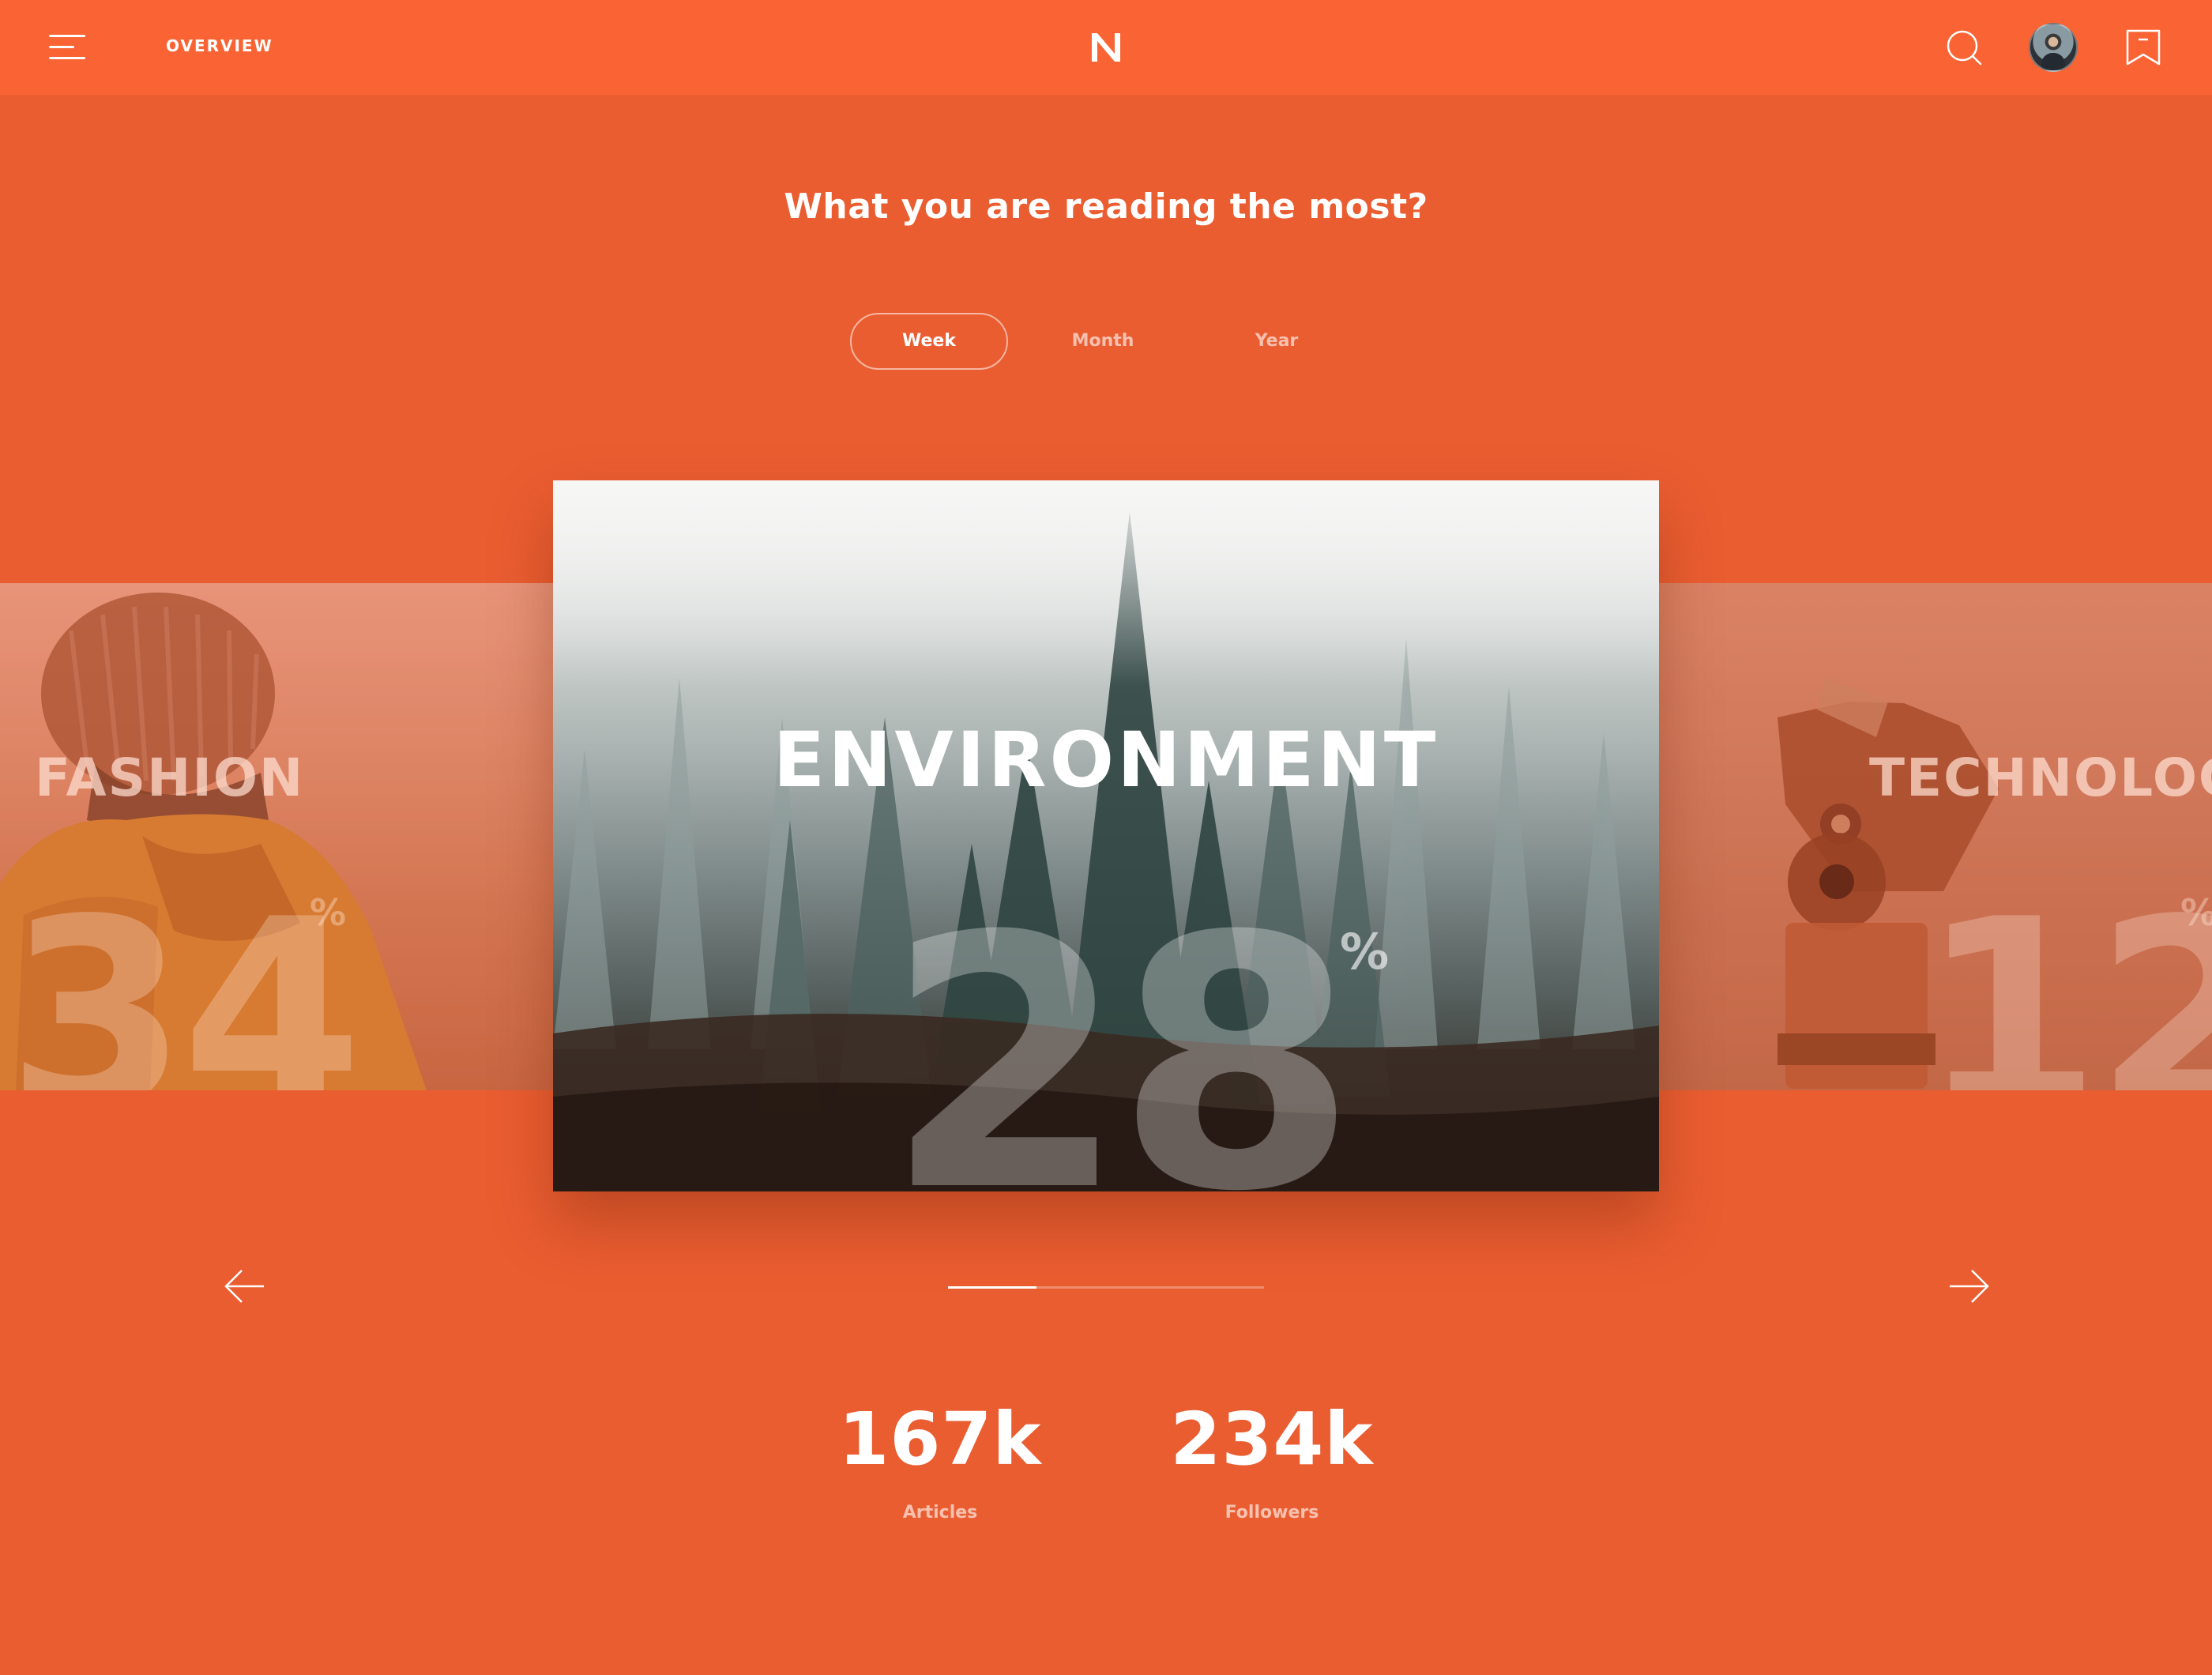 This screenshot has height=1675, width=2212. I want to click on period-tabs: Week Month Year, so click(1107, 341).